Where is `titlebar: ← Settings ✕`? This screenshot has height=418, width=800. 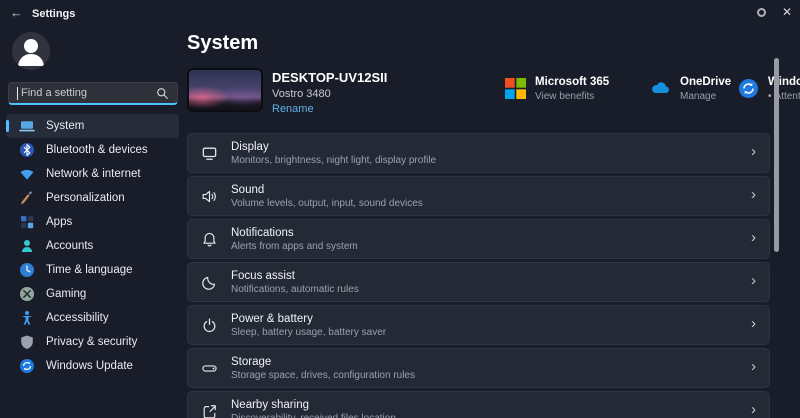 titlebar: ← Settings ✕ is located at coordinates (400, 14).